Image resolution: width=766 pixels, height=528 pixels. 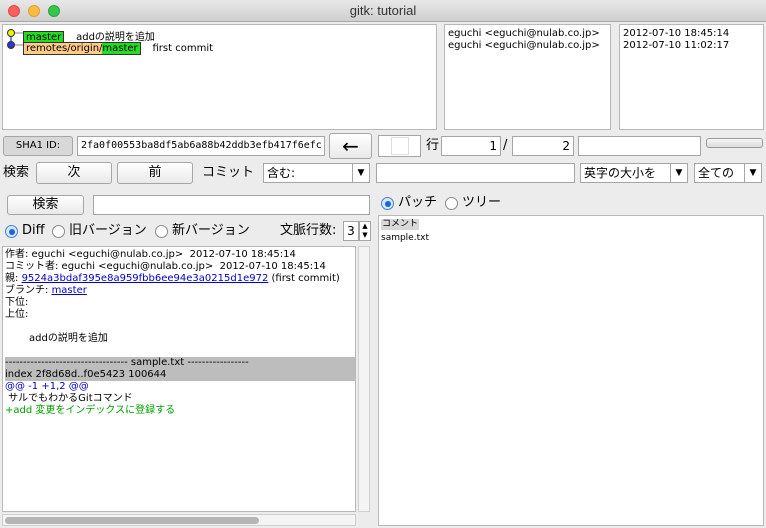 I want to click on case-select: 英字の大小を ▼, so click(x=634, y=173).